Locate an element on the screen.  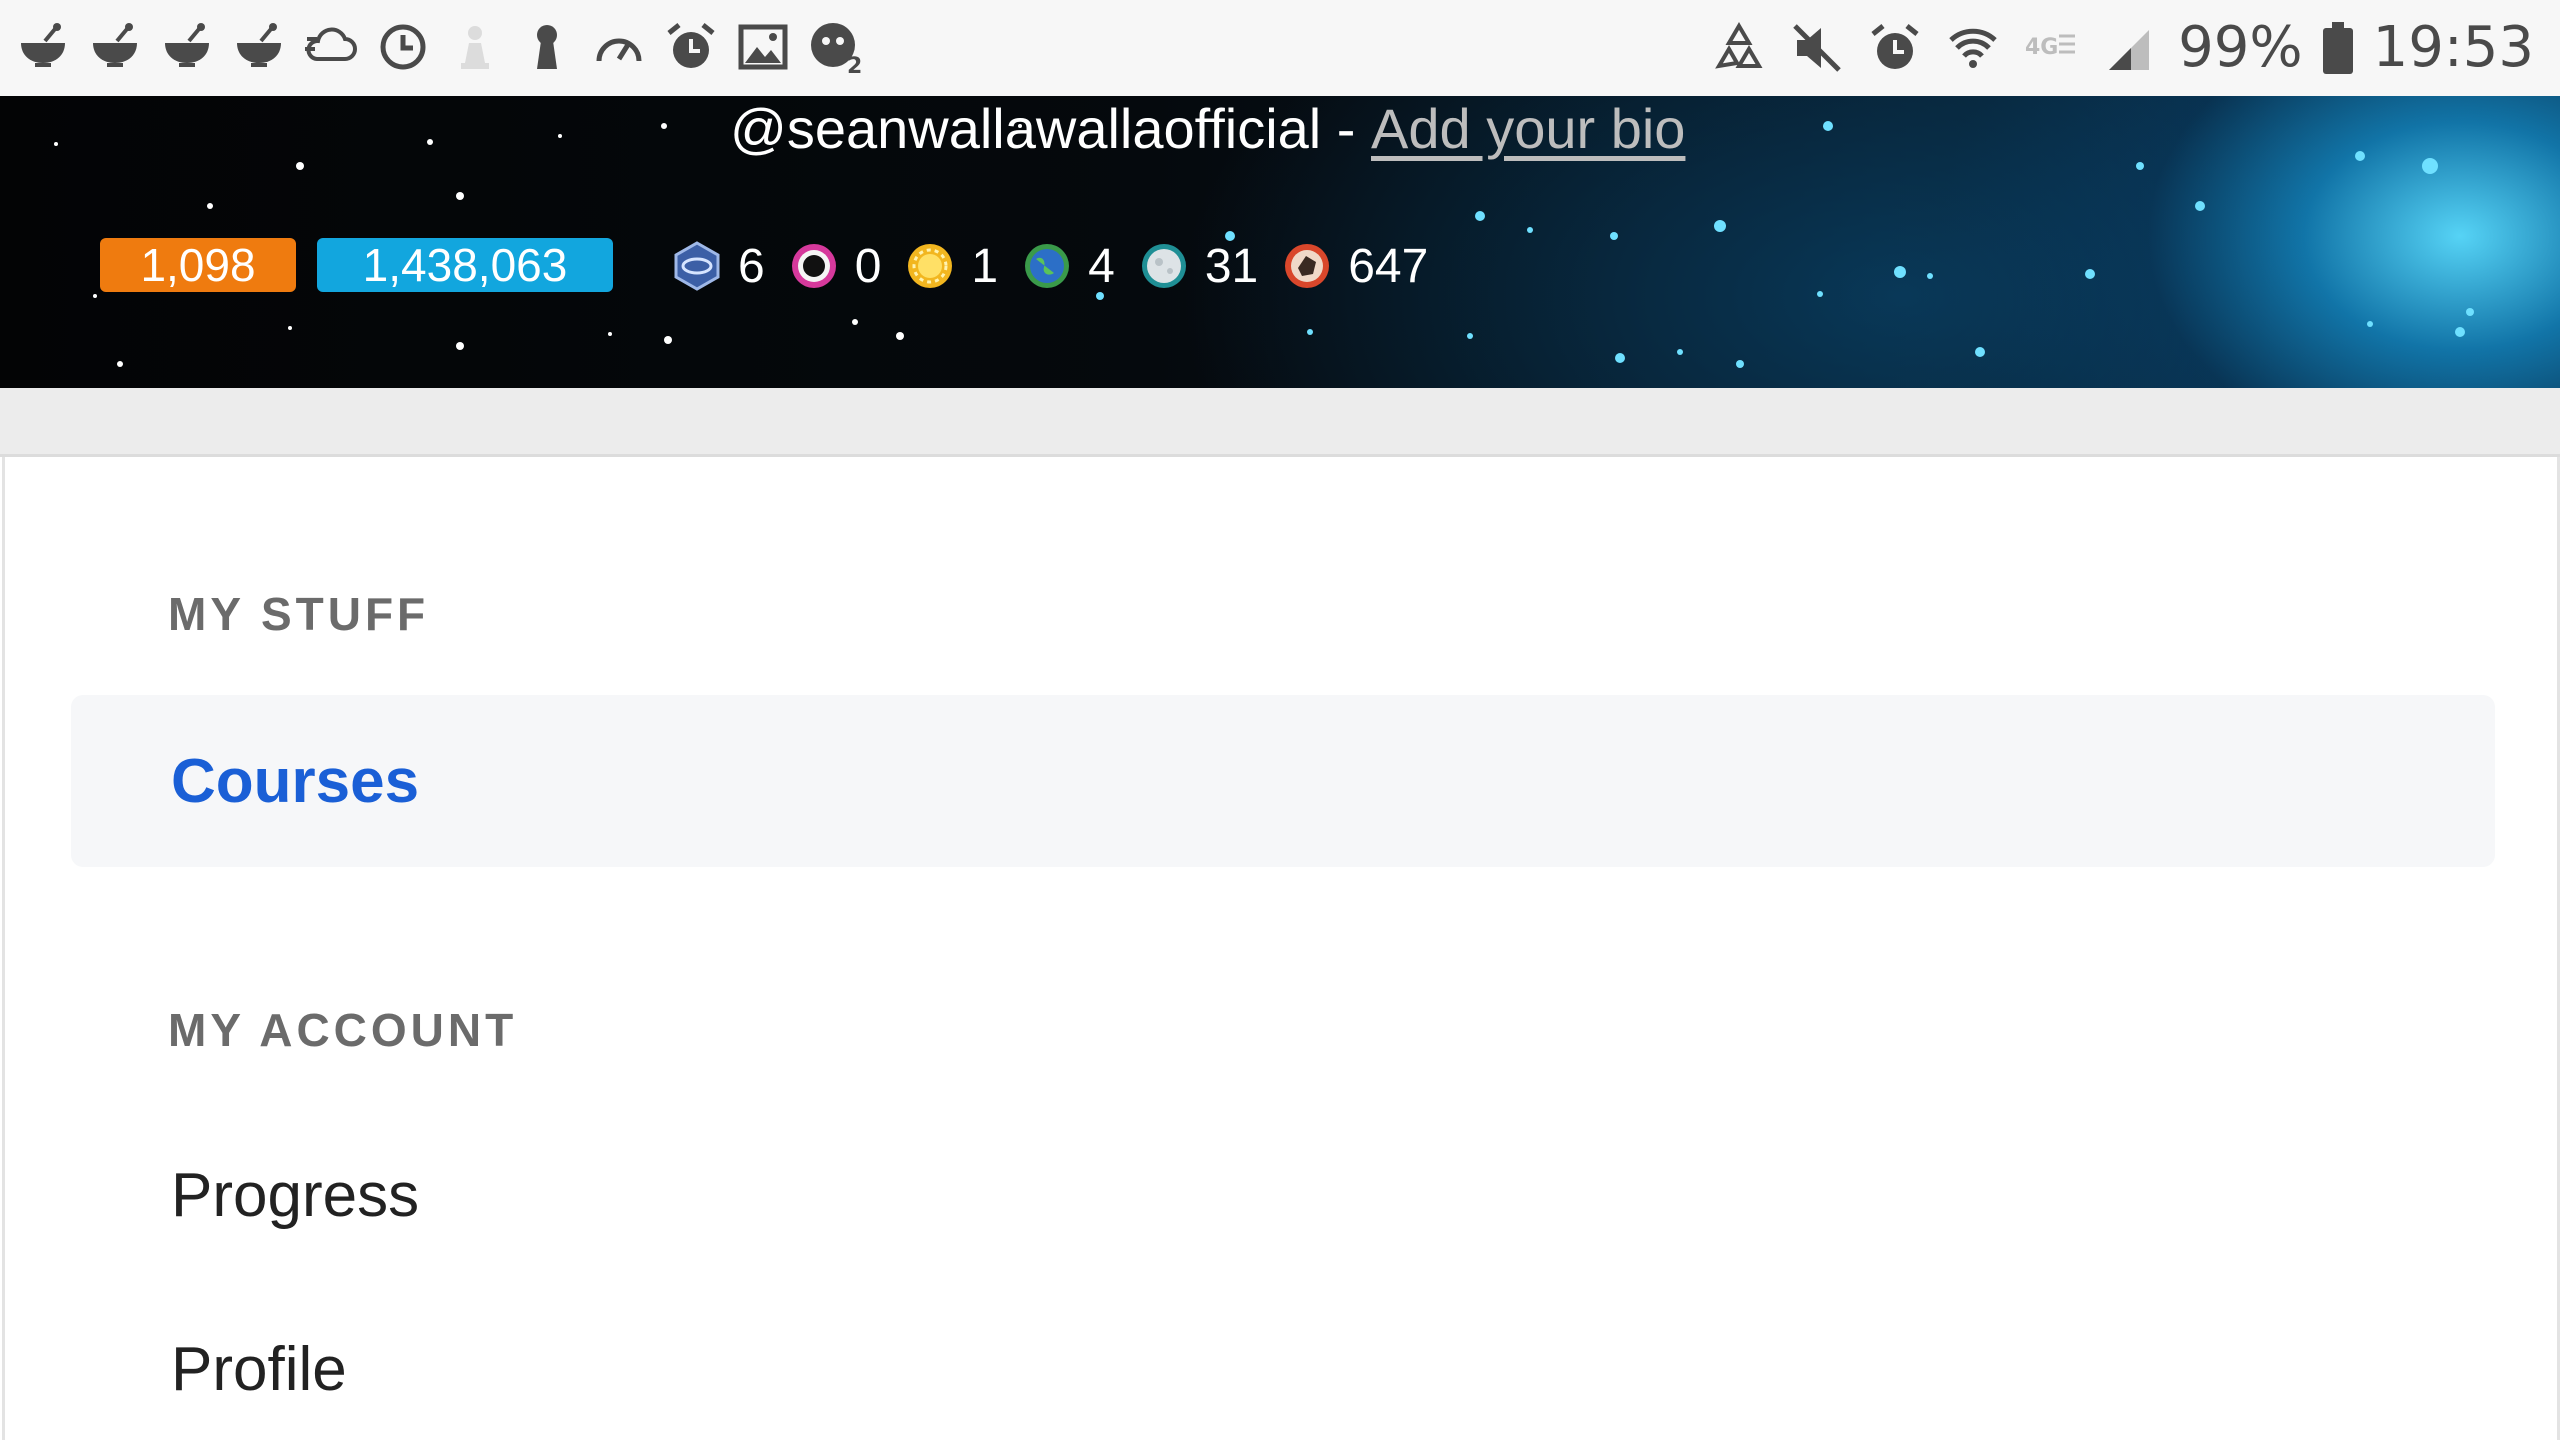
battery-percent: 99% is located at coordinates (2240, 47).